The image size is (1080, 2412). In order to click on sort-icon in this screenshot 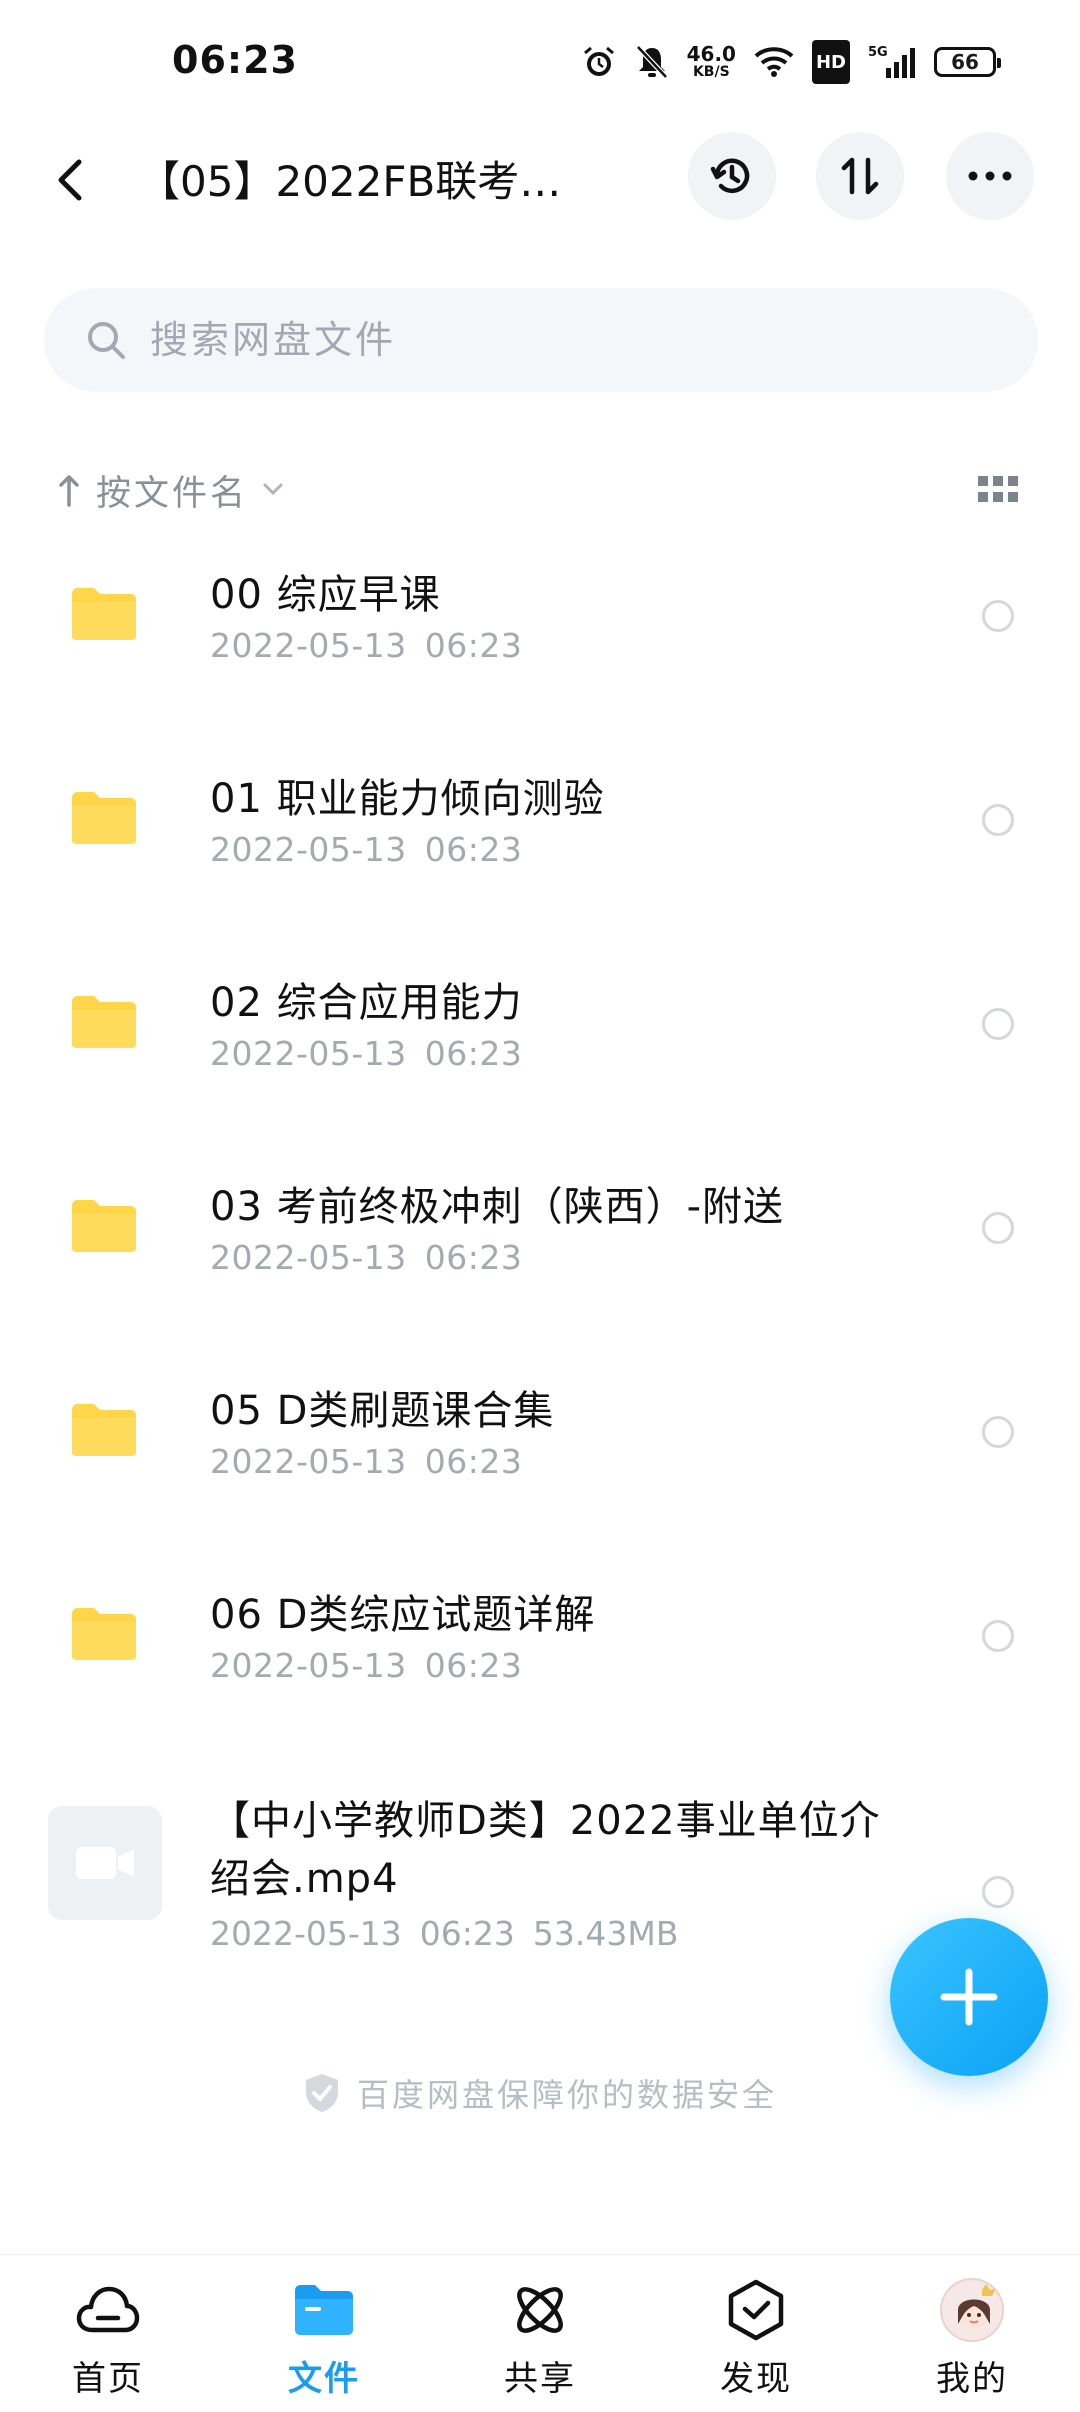, I will do `click(860, 176)`.